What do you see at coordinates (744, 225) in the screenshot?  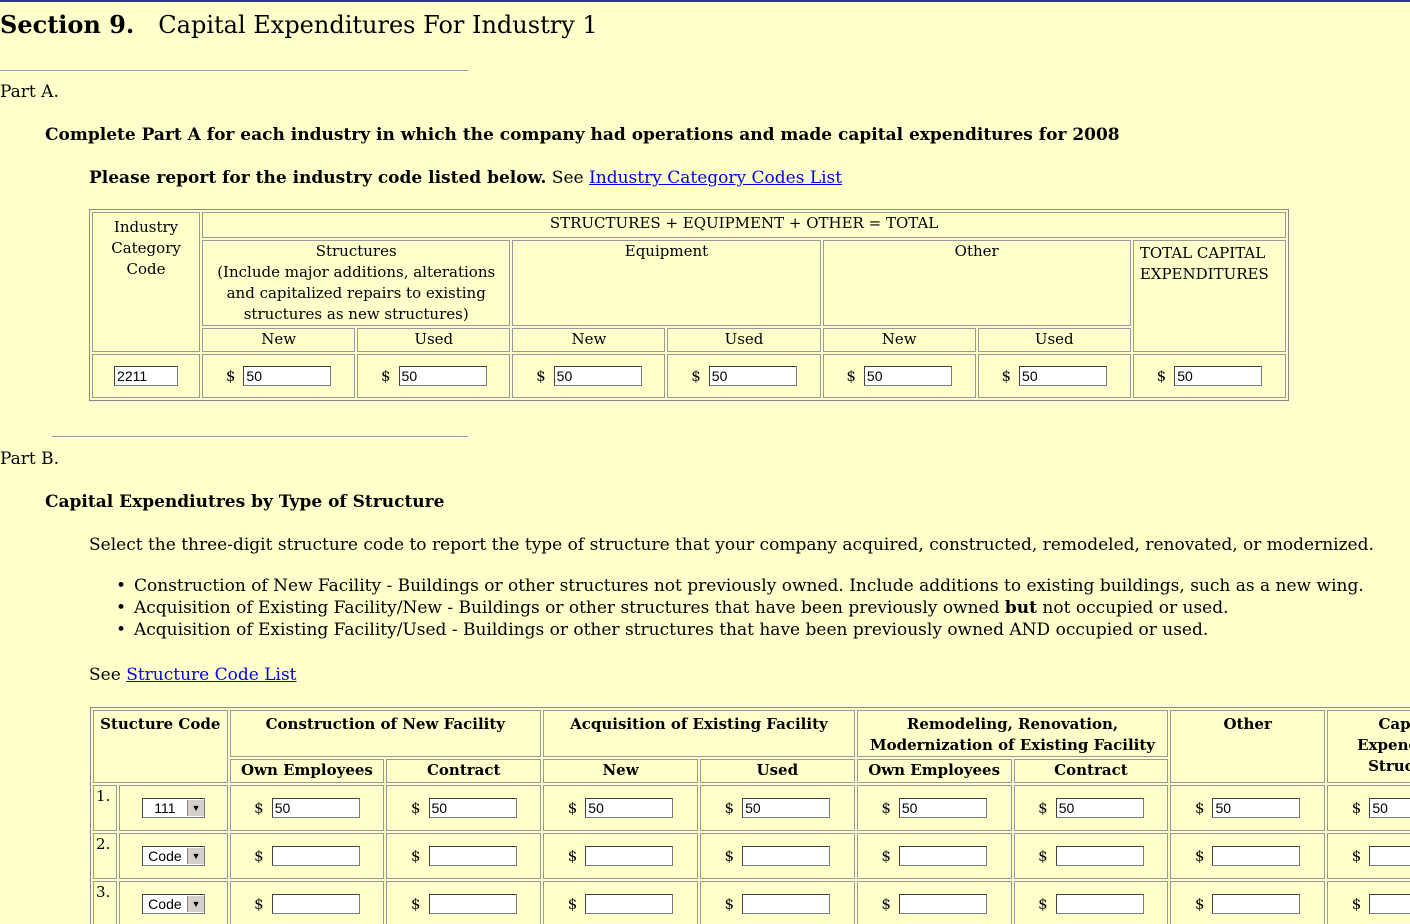 I see `formula-header: STRUCTURES + EQUIPMENT + OTHER = TOTAL` at bounding box center [744, 225].